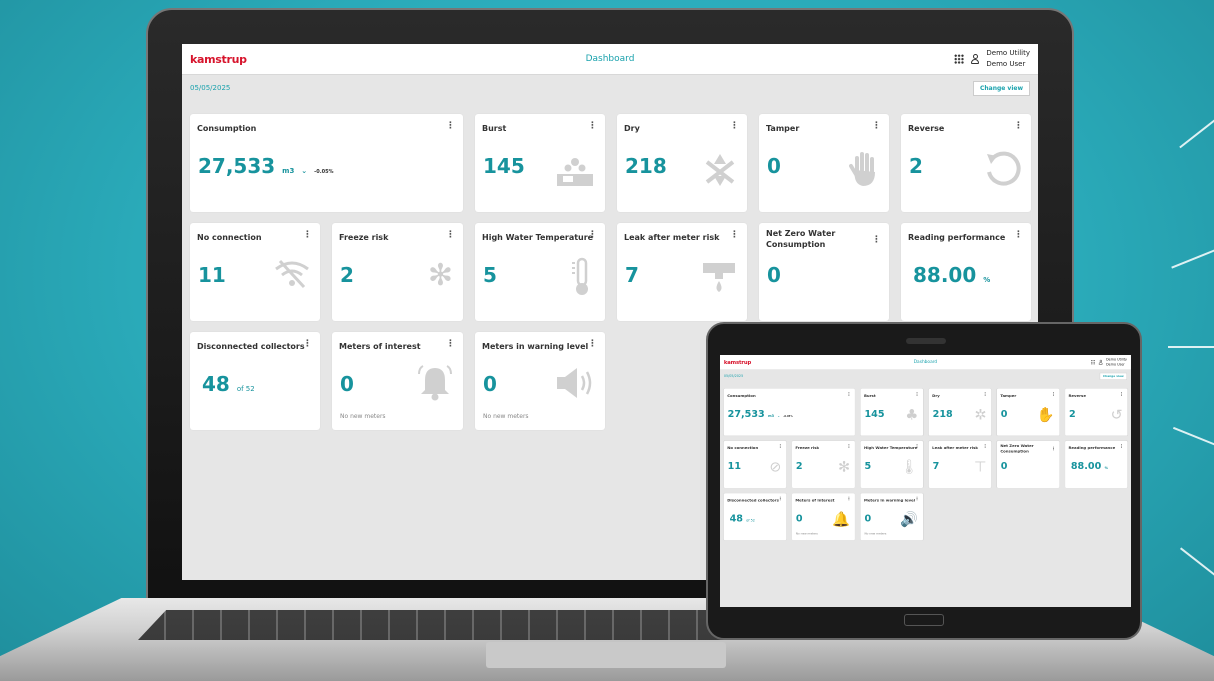  Describe the element at coordinates (960, 464) in the screenshot. I see `leak-card: Leak after meter risk ⋮ 7 ⊤` at that location.